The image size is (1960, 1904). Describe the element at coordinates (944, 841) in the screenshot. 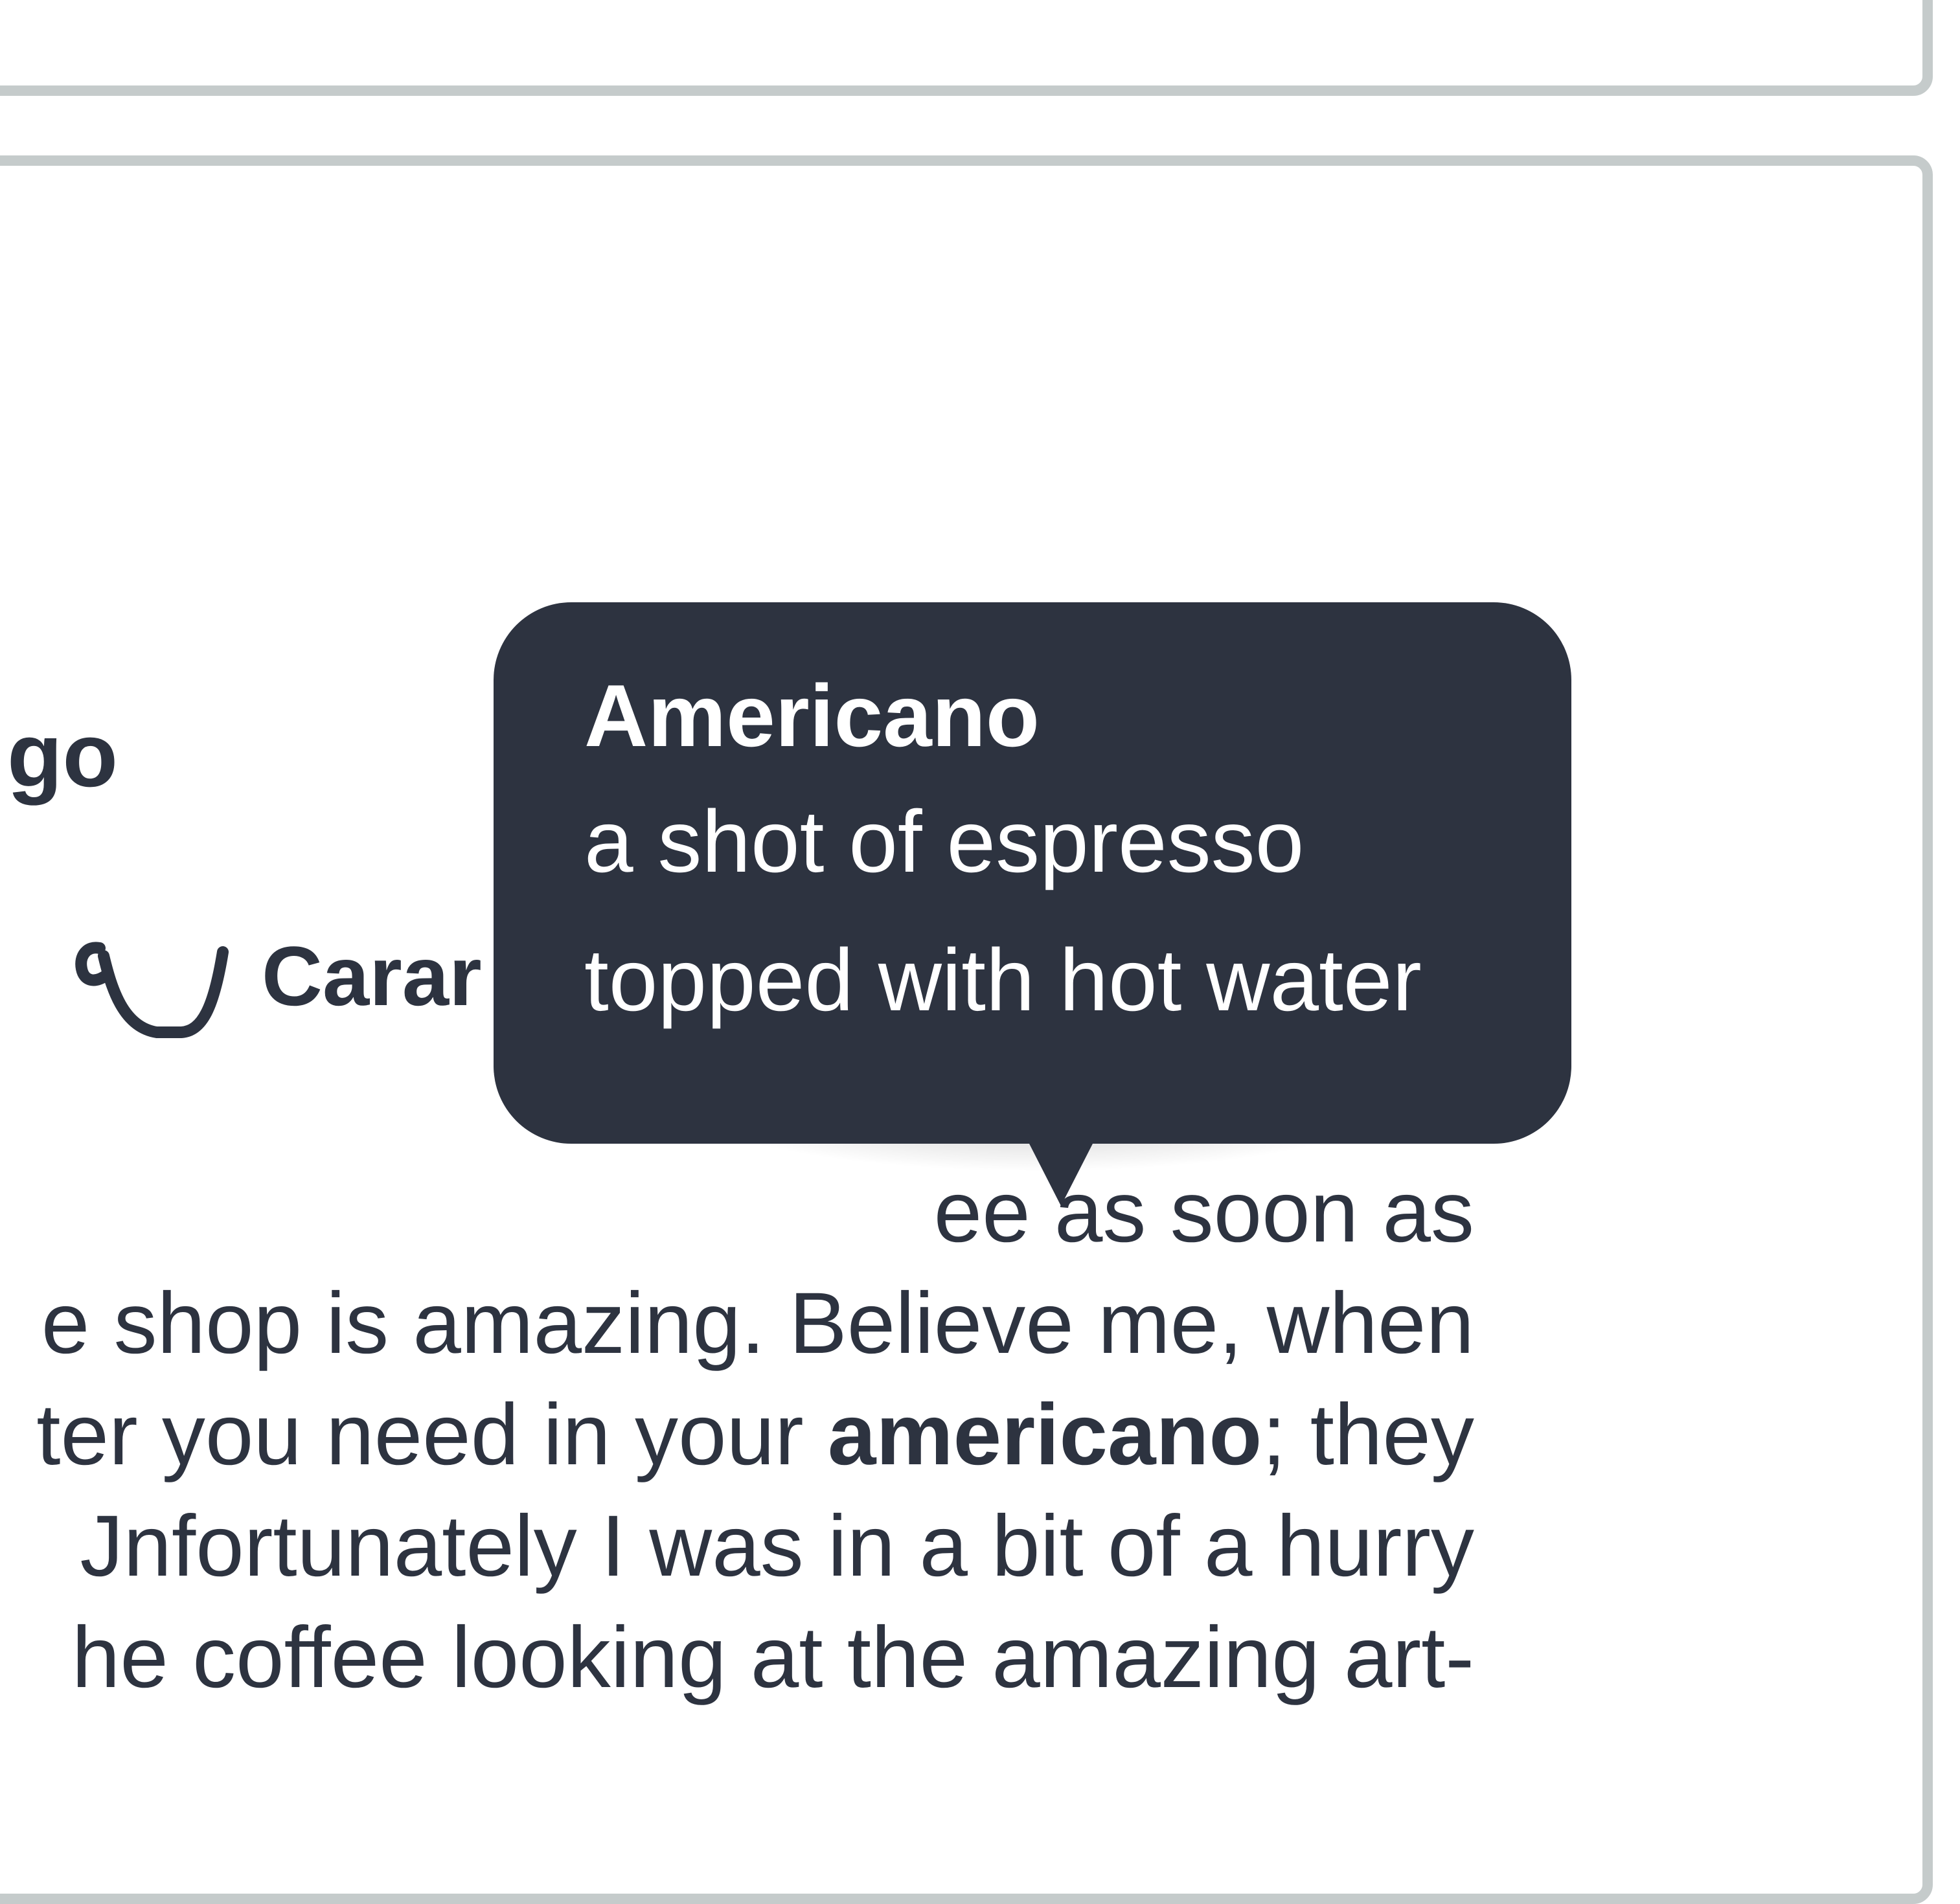

I see `tooltip-line: a shot of espresso` at that location.